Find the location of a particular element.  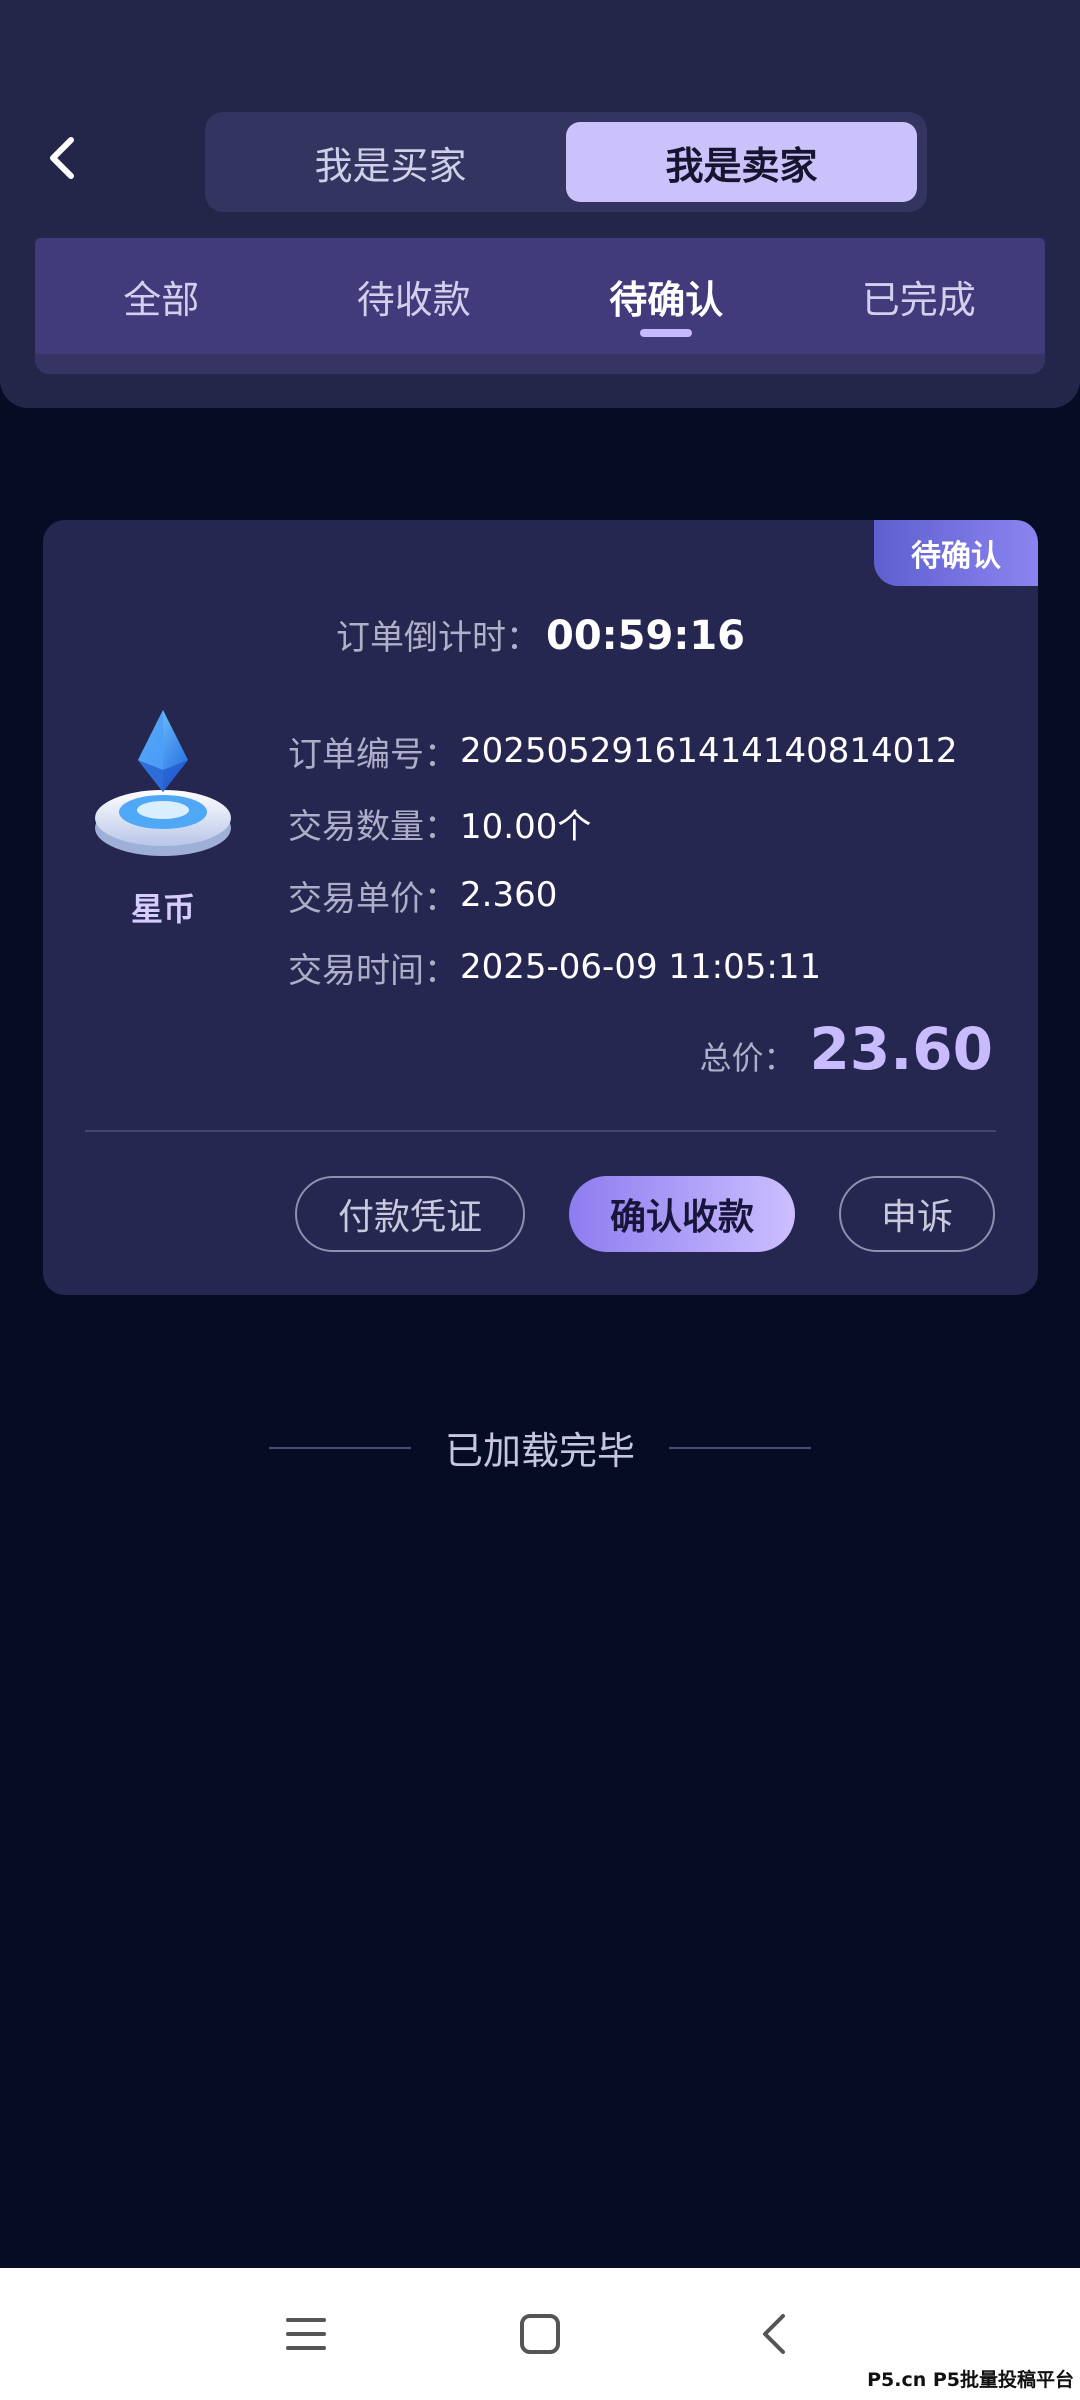

trade-time-label: 交易时间： is located at coordinates (373, 970).